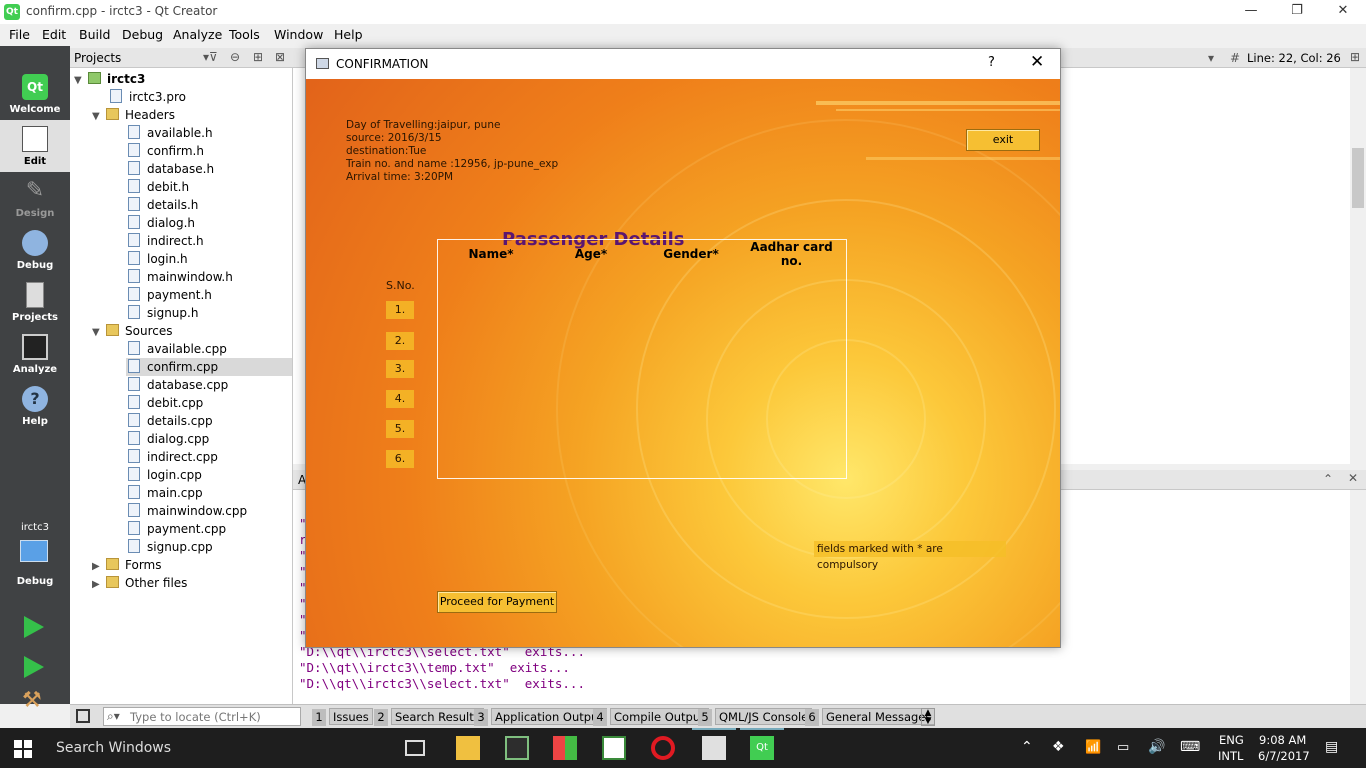 The width and height of the screenshot is (1366, 768). What do you see at coordinates (35, 406) in the screenshot?
I see `mode-help: ? Help` at bounding box center [35, 406].